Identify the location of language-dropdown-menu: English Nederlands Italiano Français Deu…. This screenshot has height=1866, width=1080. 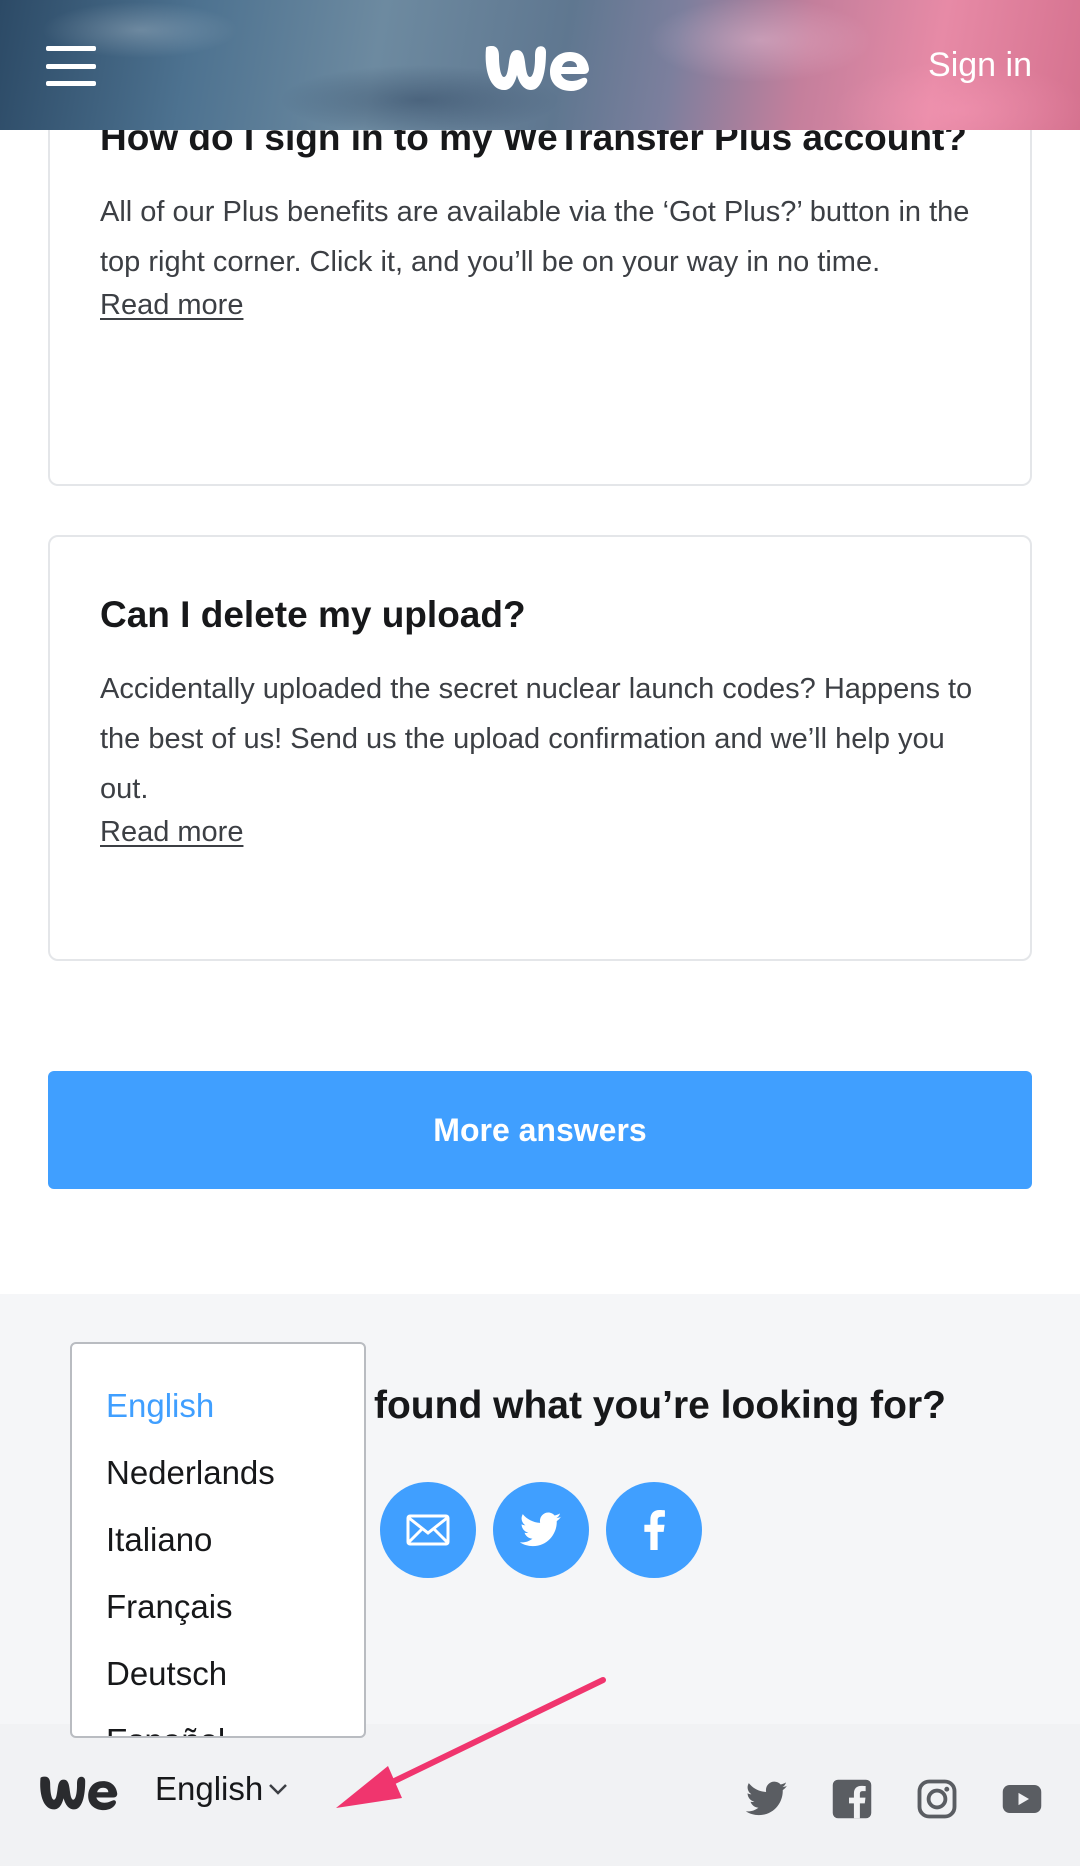
(218, 1540).